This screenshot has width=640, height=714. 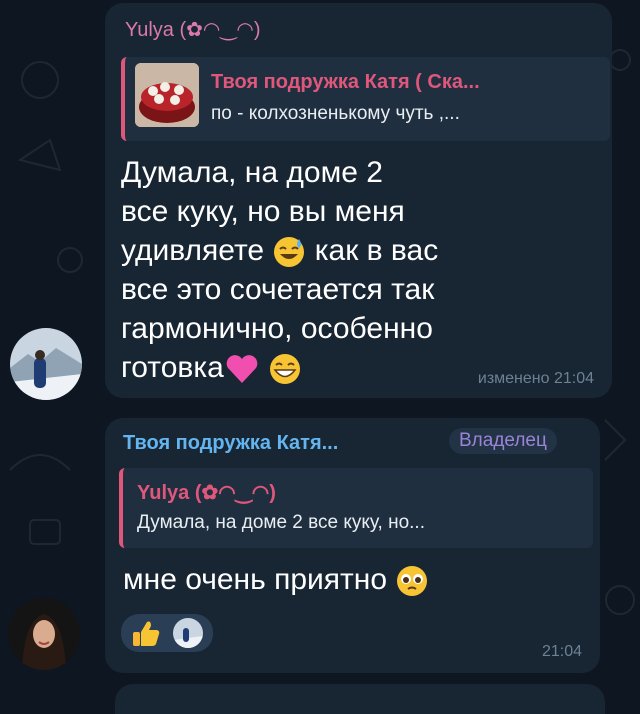 I want to click on message-line: все это сочетается так, so click(x=278, y=289).